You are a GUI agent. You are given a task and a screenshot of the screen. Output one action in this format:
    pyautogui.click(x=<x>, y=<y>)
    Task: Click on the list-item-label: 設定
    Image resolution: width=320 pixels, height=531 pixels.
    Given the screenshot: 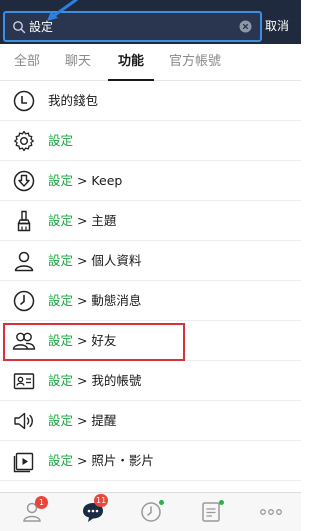 What is the action you would take?
    pyautogui.click(x=61, y=140)
    